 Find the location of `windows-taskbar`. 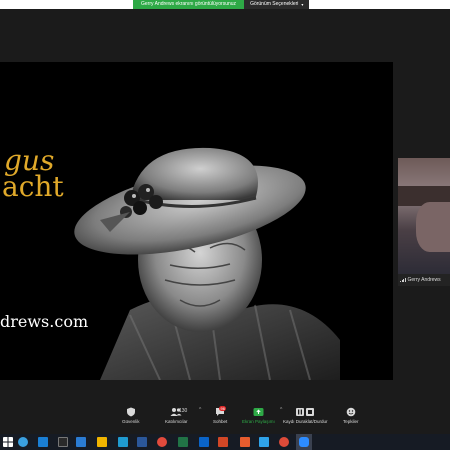

windows-taskbar is located at coordinates (225, 442).